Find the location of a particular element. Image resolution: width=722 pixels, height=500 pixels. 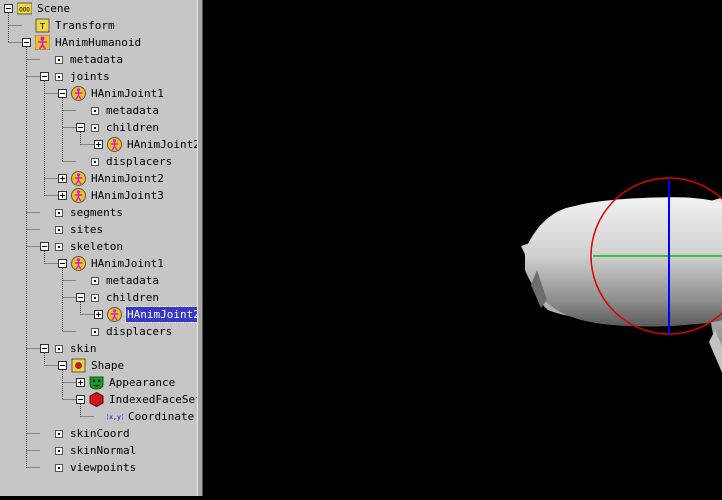

tree-node-label: joints is located at coordinates (90, 76).